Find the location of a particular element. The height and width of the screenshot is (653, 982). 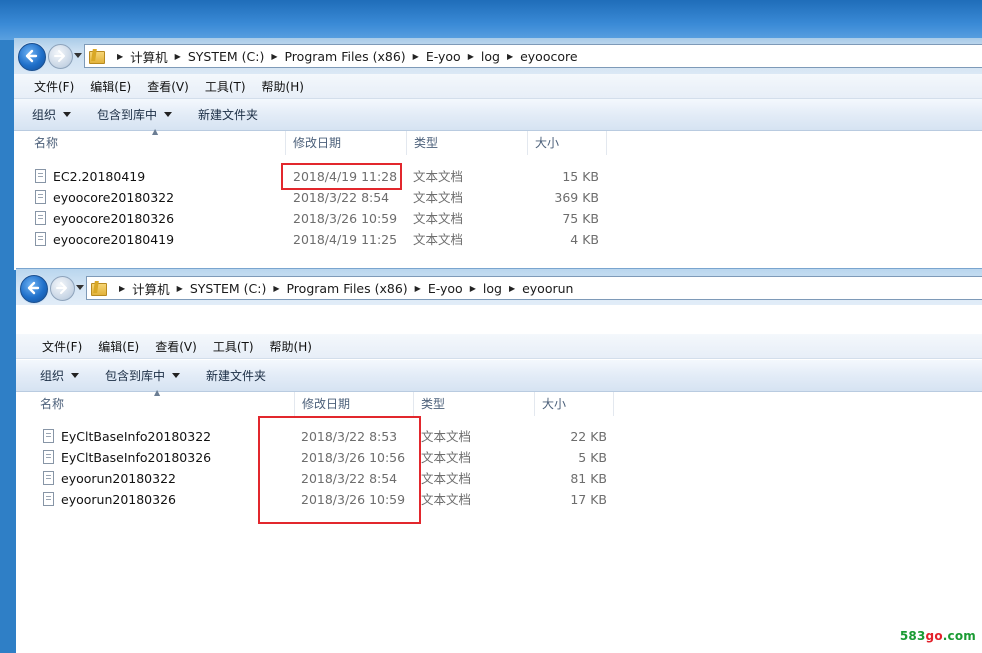

organize-label: 组织 is located at coordinates (44, 115).